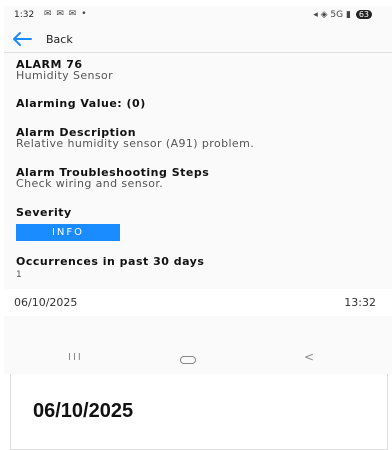 Image resolution: width=392 pixels, height=450 pixels. I want to click on back-arrow-icon, so click(22, 39).